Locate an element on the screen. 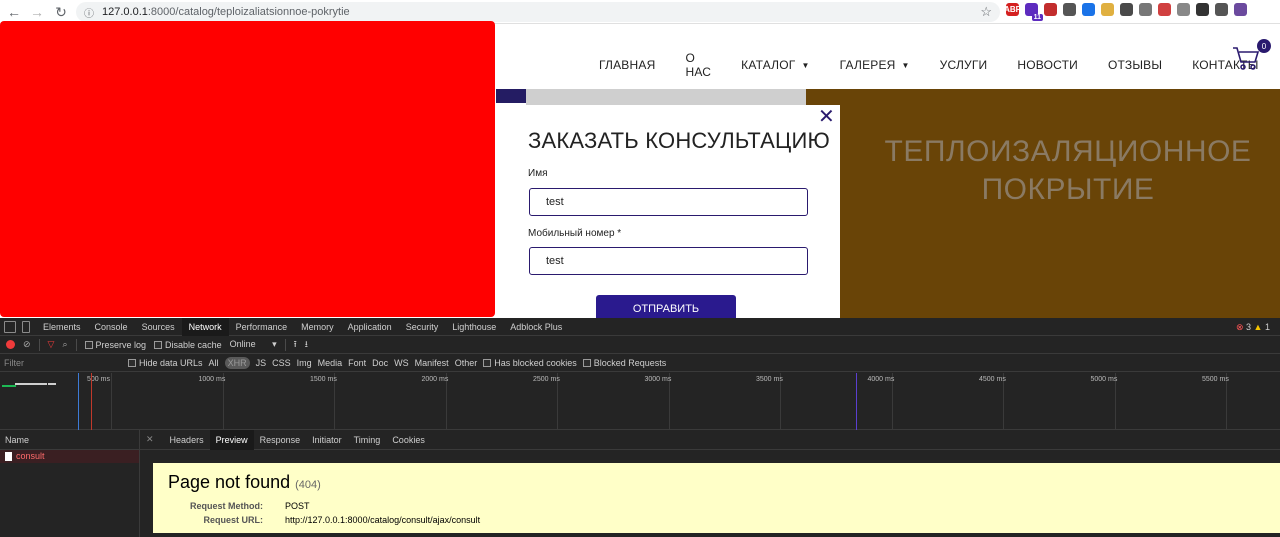 Image resolution: width=1280 pixels, height=537 pixels. abp-icon: ABP is located at coordinates (1012, 9).